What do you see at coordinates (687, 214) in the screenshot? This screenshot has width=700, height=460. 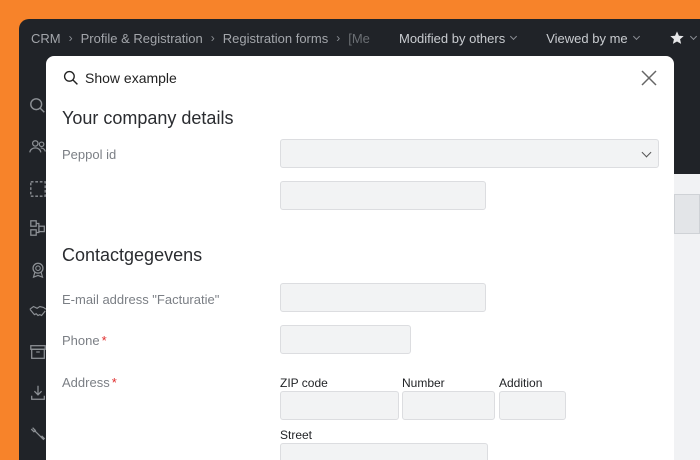 I see `background-panel-element` at bounding box center [687, 214].